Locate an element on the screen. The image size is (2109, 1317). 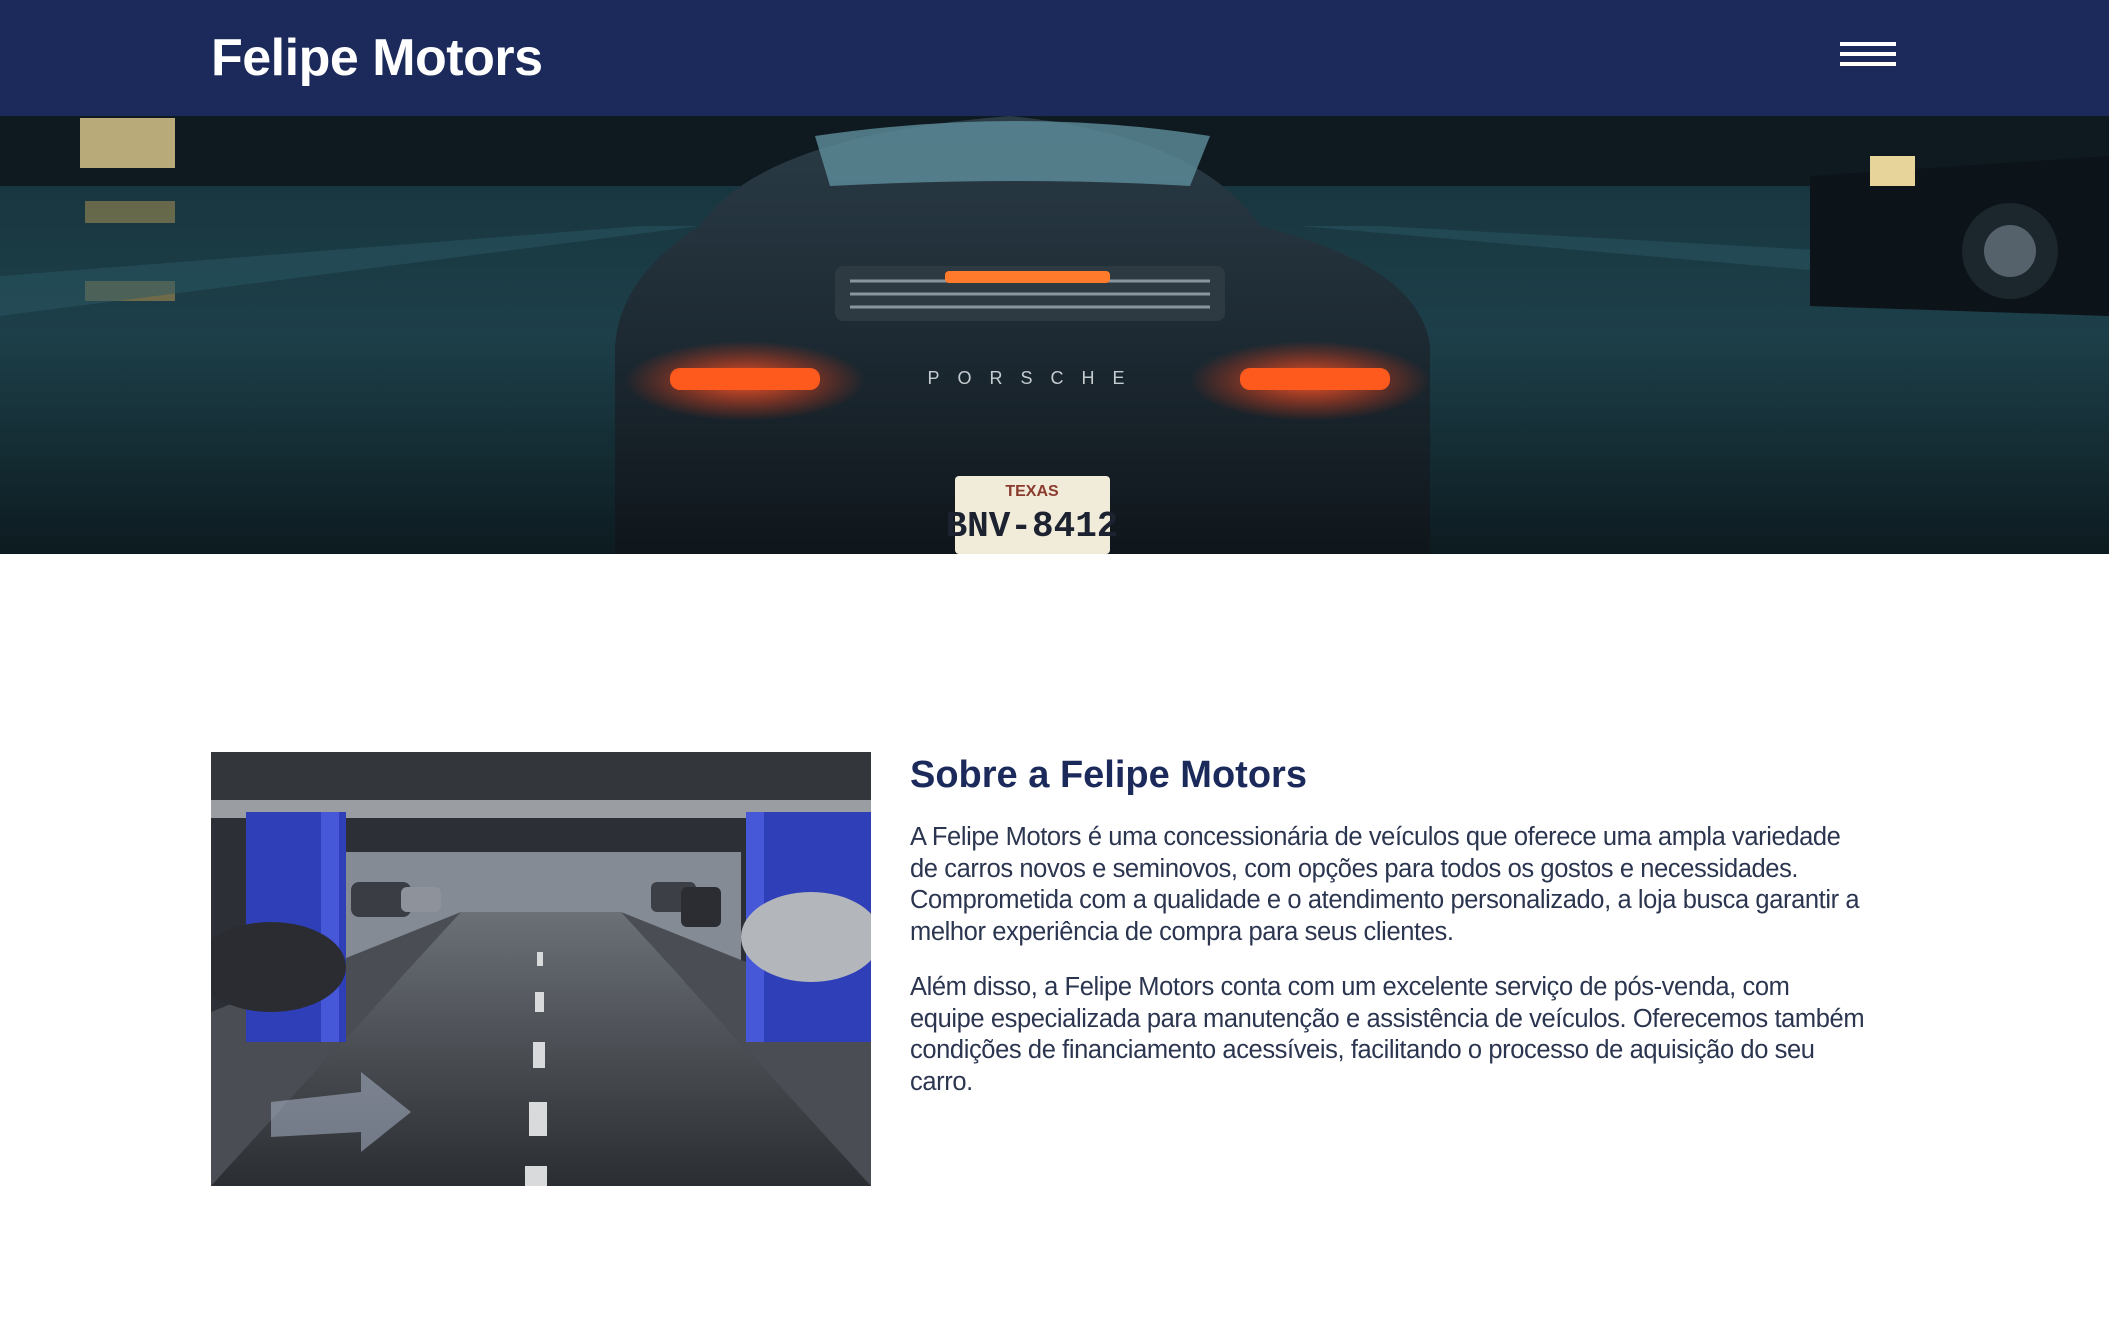
brand-logo: Felipe Motors is located at coordinates (377, 58).